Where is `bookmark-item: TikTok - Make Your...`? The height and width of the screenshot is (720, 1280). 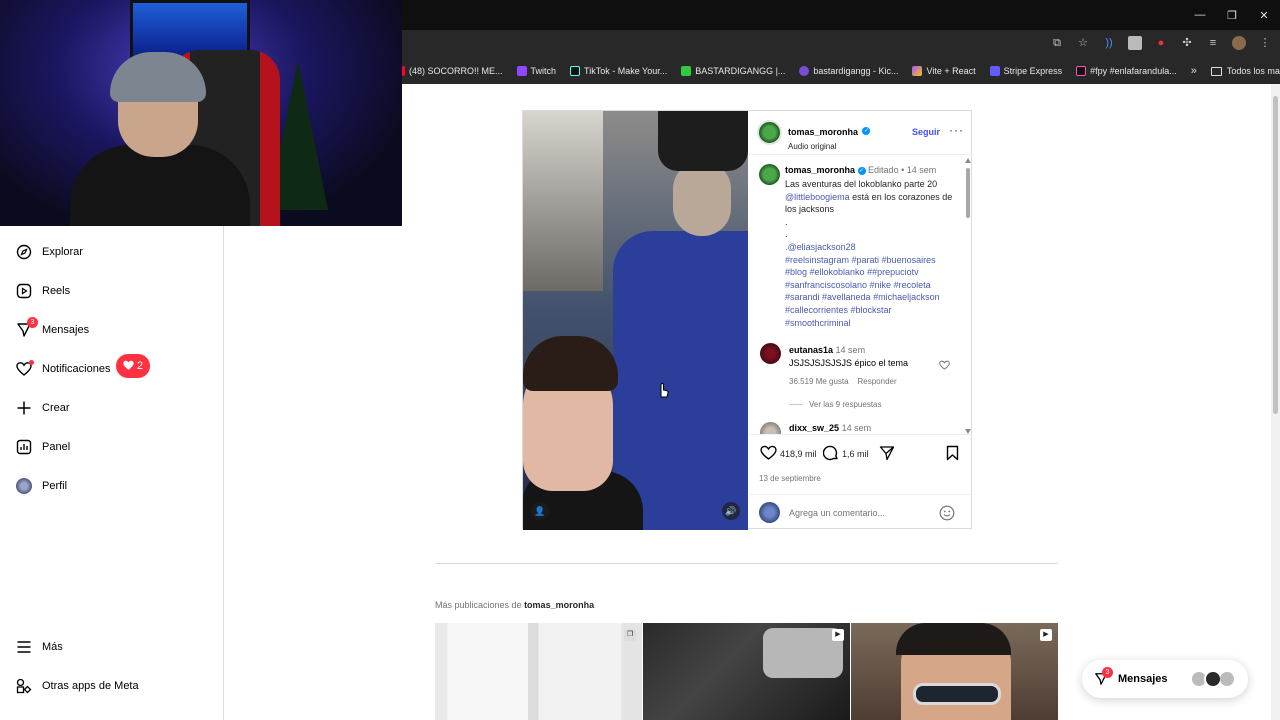
bookmark-item: TikTok - Make Your... is located at coordinates (618, 71).